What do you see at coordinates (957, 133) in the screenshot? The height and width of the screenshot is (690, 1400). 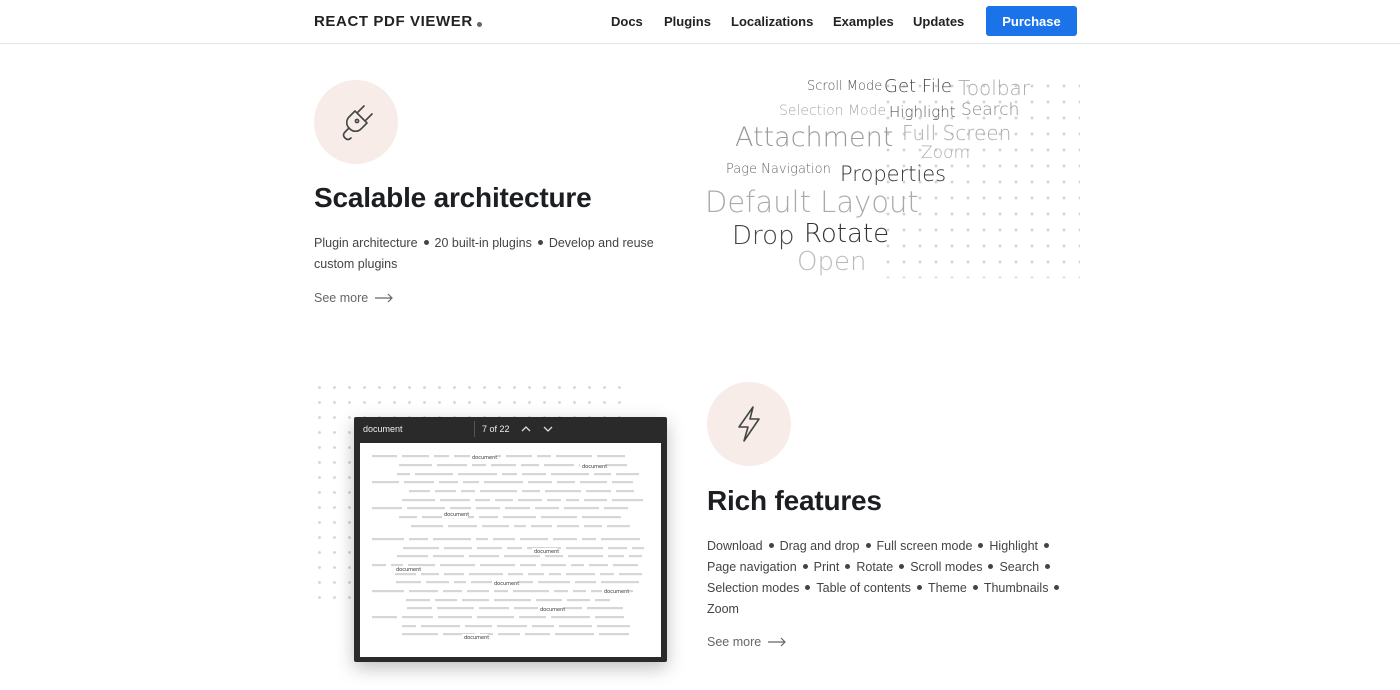 I see `word-full-screen: Full Screen` at bounding box center [957, 133].